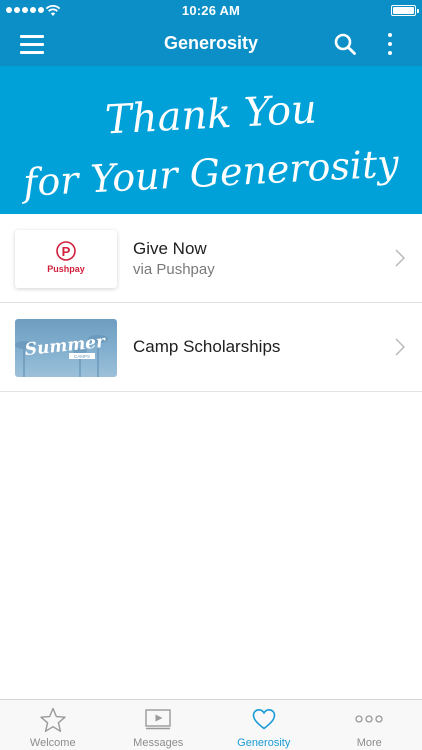 The width and height of the screenshot is (422, 750). What do you see at coordinates (158, 719) in the screenshot?
I see `play-video-icon` at bounding box center [158, 719].